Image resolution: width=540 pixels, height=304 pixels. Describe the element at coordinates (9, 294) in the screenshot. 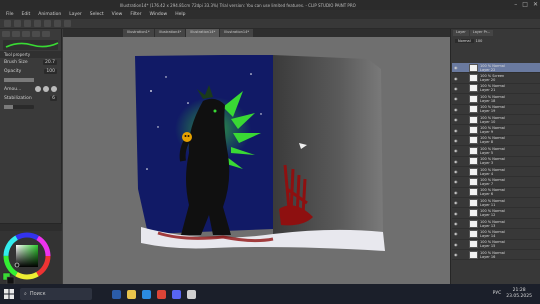

I see `windows-start-icon` at that location.